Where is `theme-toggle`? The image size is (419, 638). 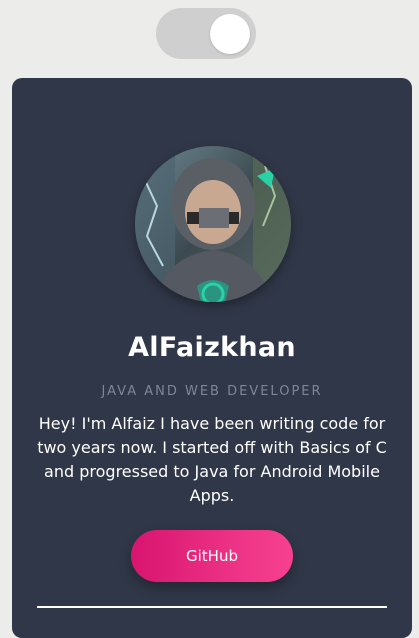
theme-toggle is located at coordinates (206, 33).